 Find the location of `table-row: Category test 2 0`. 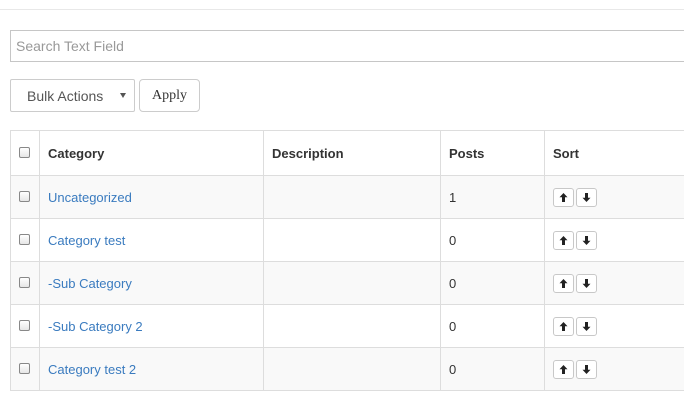

table-row: Category test 2 0 is located at coordinates (347, 369).